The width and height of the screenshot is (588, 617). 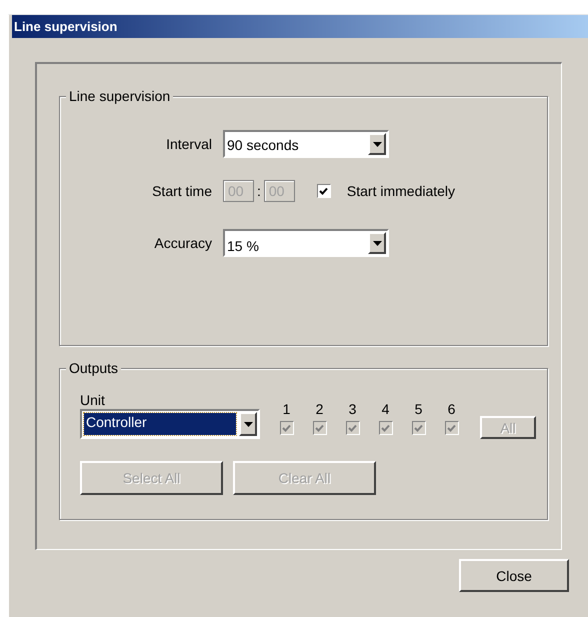 What do you see at coordinates (286, 409) in the screenshot?
I see `output-number: 1` at bounding box center [286, 409].